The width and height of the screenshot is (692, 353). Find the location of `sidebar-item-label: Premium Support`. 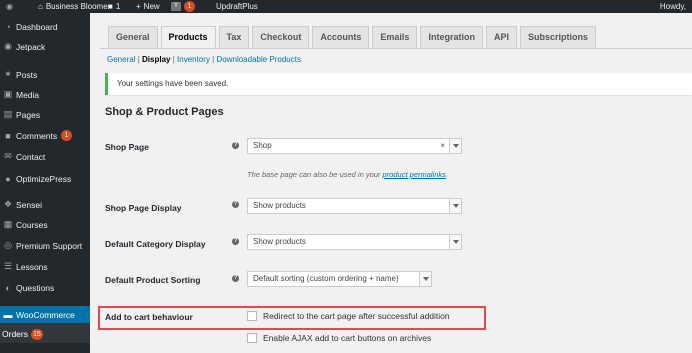

sidebar-item-label: Premium Support is located at coordinates (49, 245).